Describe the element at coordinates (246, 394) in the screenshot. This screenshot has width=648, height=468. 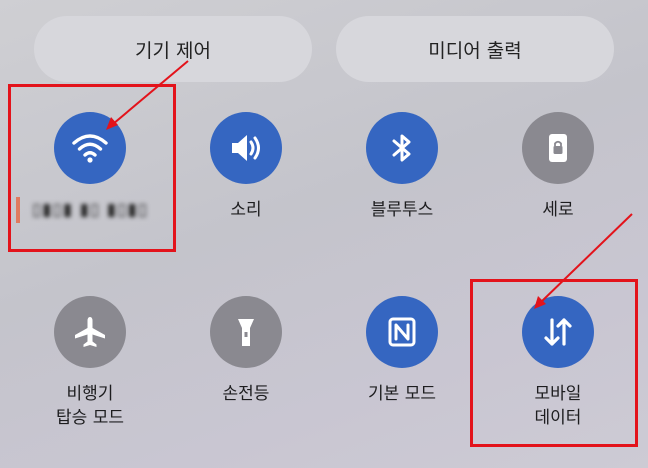
I see `flashlight-label: 손전등` at that location.